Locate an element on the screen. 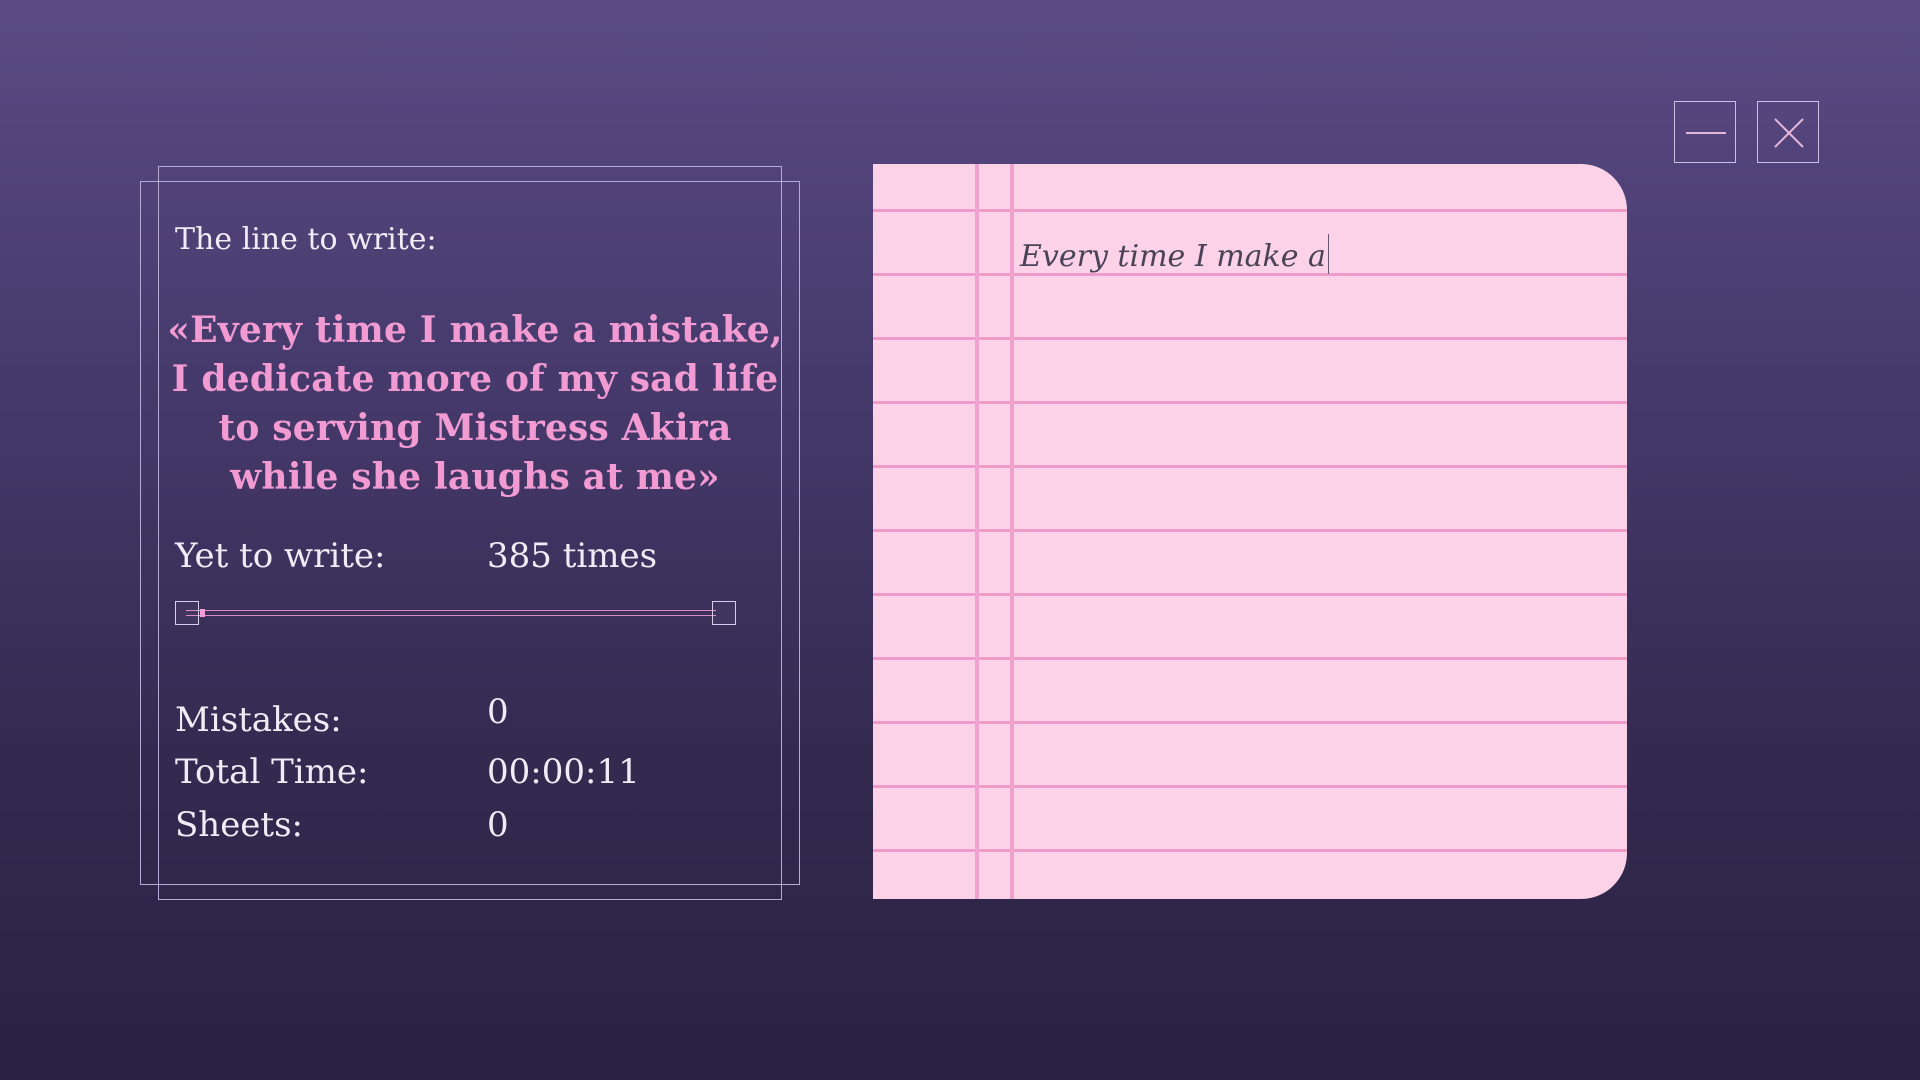 This screenshot has width=1920, height=1080. minimize-button is located at coordinates (1705, 132).